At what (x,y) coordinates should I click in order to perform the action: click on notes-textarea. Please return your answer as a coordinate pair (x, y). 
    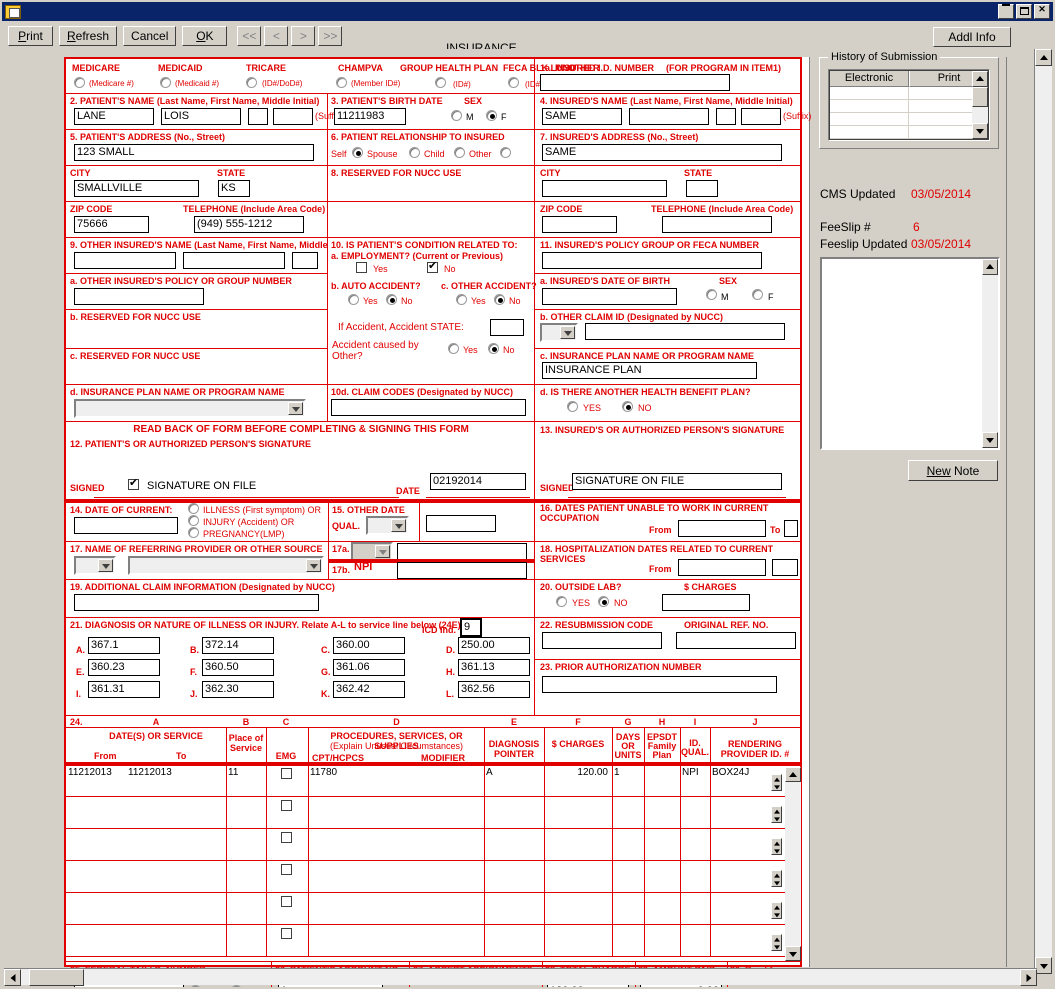
    Looking at the image, I should click on (910, 353).